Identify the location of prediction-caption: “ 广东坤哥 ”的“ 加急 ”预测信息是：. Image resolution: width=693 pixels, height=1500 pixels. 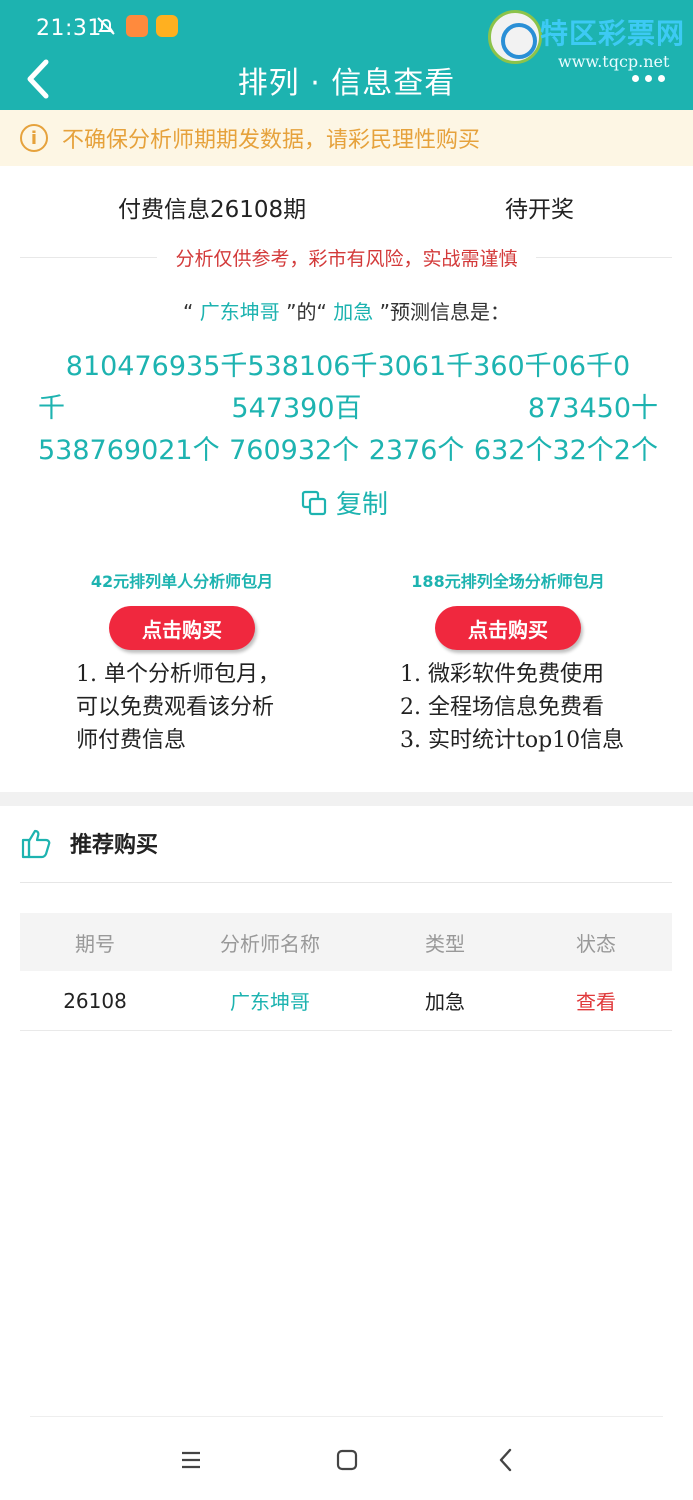
(346, 310).